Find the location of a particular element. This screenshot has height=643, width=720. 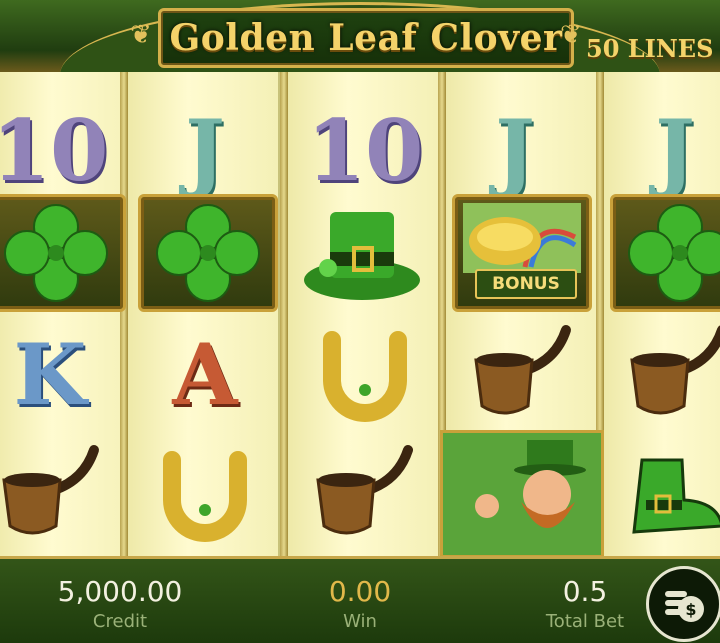

footer-bar: 5,000.00 Credit 0.00 Win 0.5 Total Bet is located at coordinates (360, 599).